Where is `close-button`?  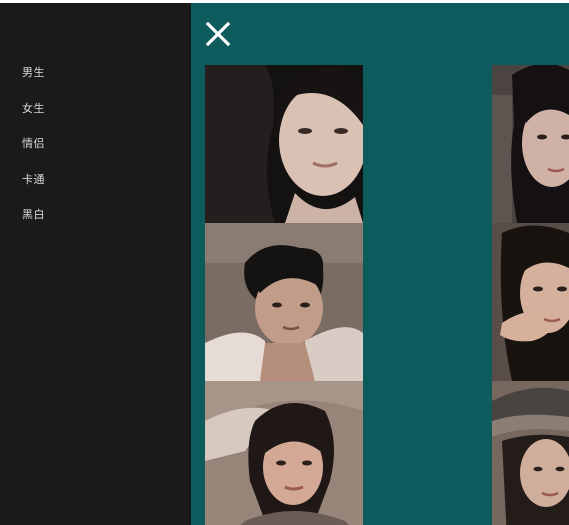 close-button is located at coordinates (218, 34).